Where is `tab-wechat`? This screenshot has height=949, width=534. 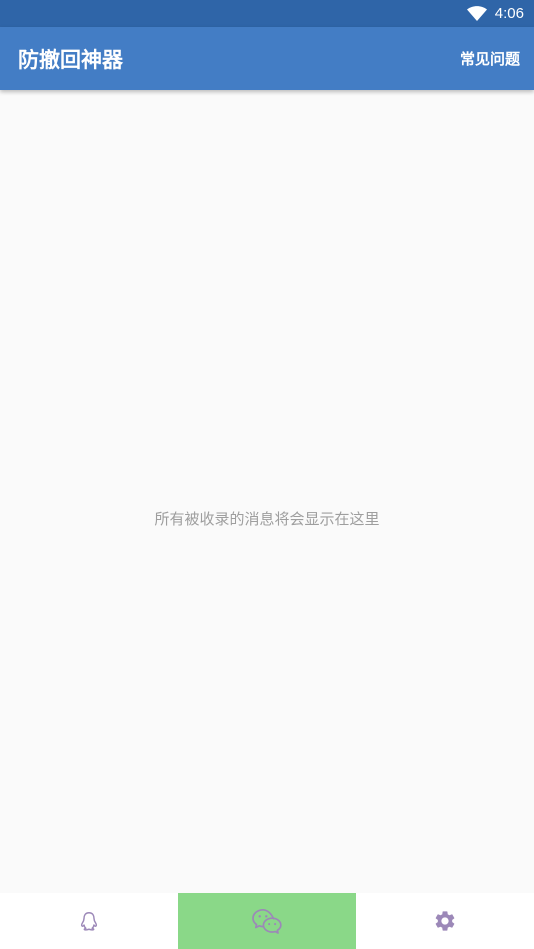 tab-wechat is located at coordinates (267, 921).